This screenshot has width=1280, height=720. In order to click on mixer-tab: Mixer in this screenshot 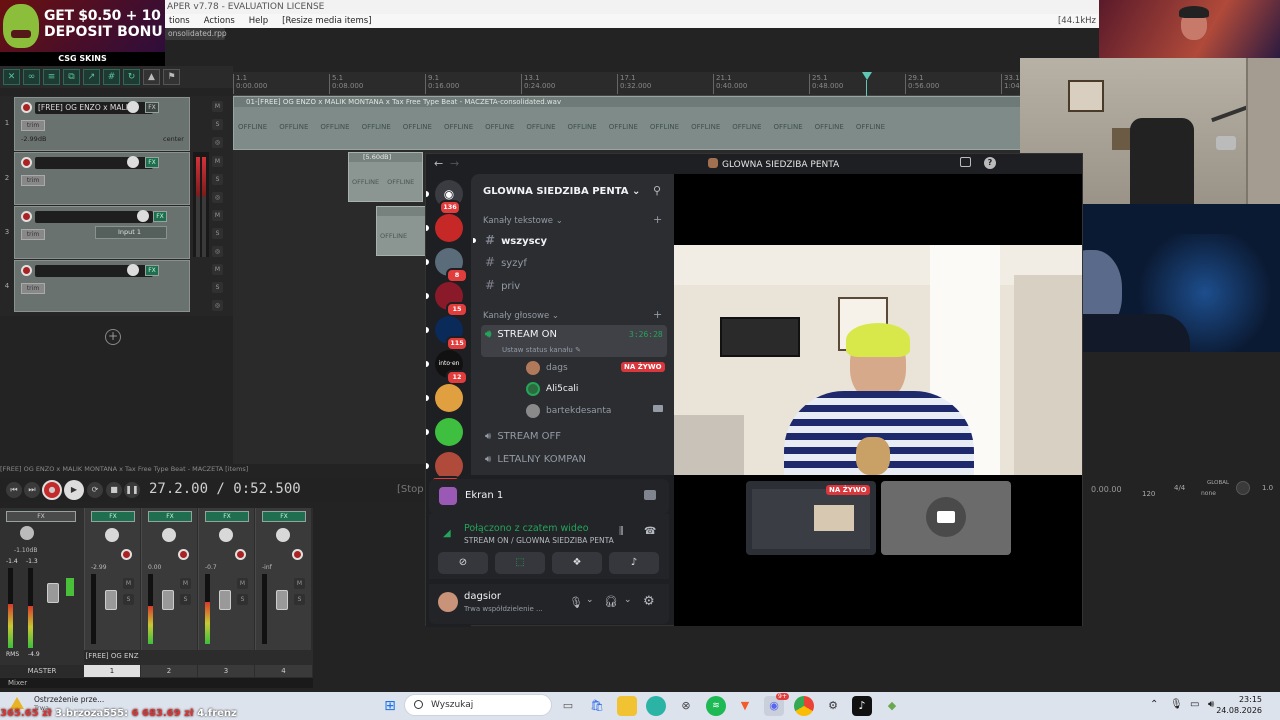, I will do `click(17, 683)`.